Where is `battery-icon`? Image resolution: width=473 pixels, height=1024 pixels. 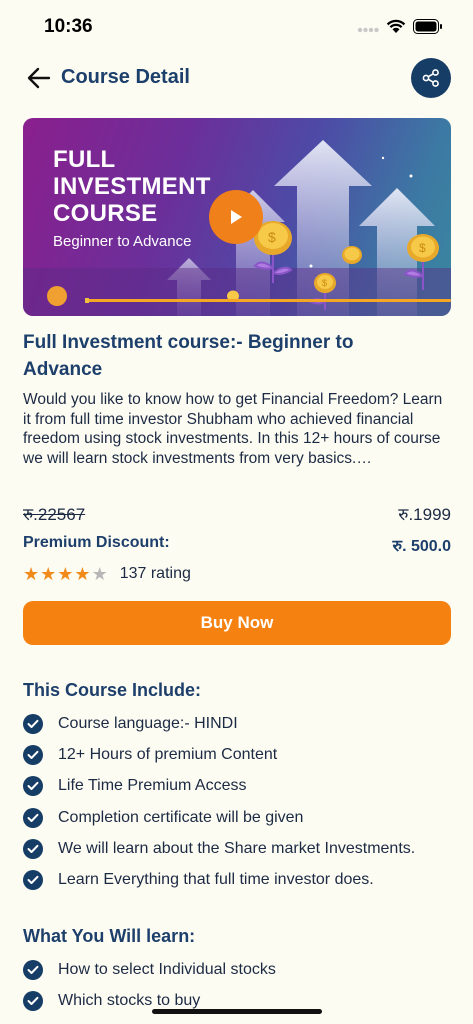
battery-icon is located at coordinates (427, 26).